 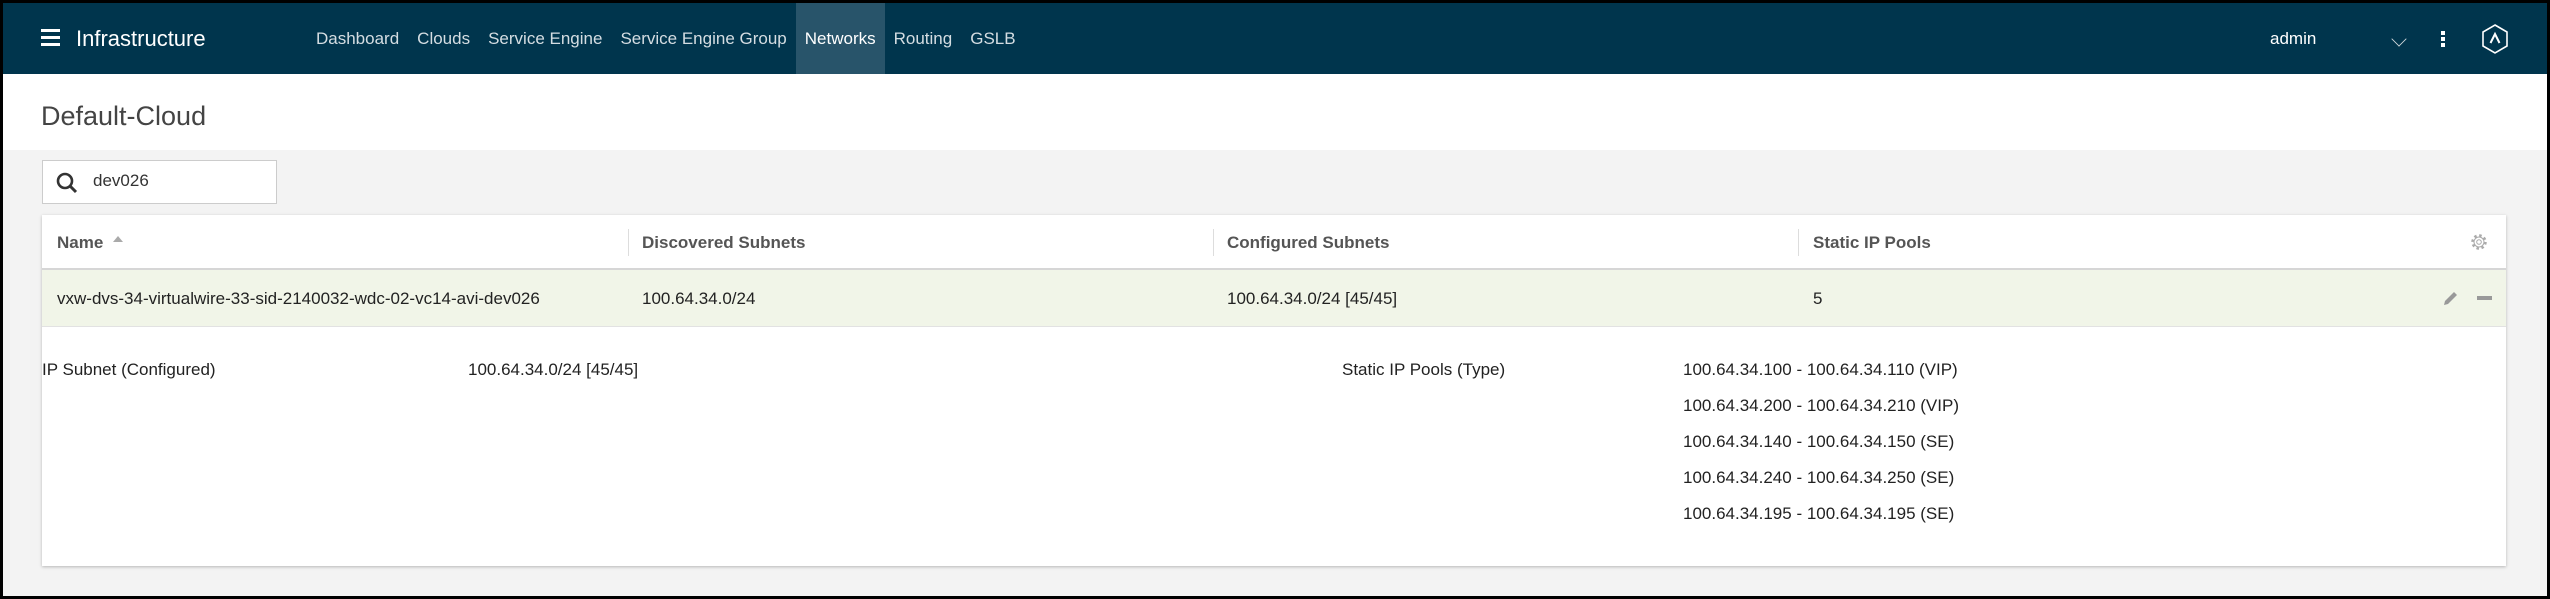 I want to click on more-options-icon, so click(x=2443, y=40).